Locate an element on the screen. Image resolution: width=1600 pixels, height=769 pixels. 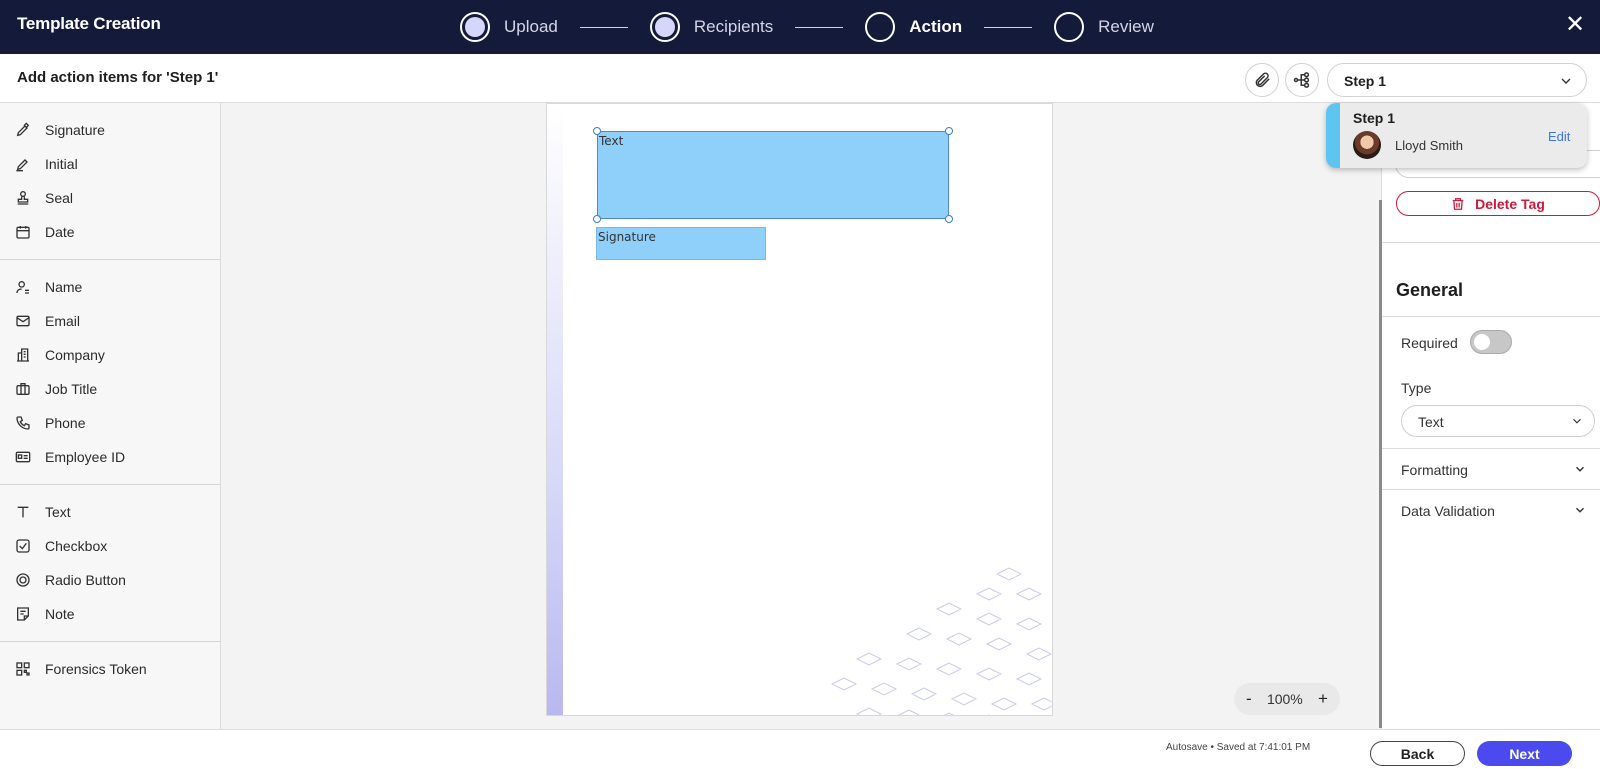
tool-label: Job Title is located at coordinates (71, 389).